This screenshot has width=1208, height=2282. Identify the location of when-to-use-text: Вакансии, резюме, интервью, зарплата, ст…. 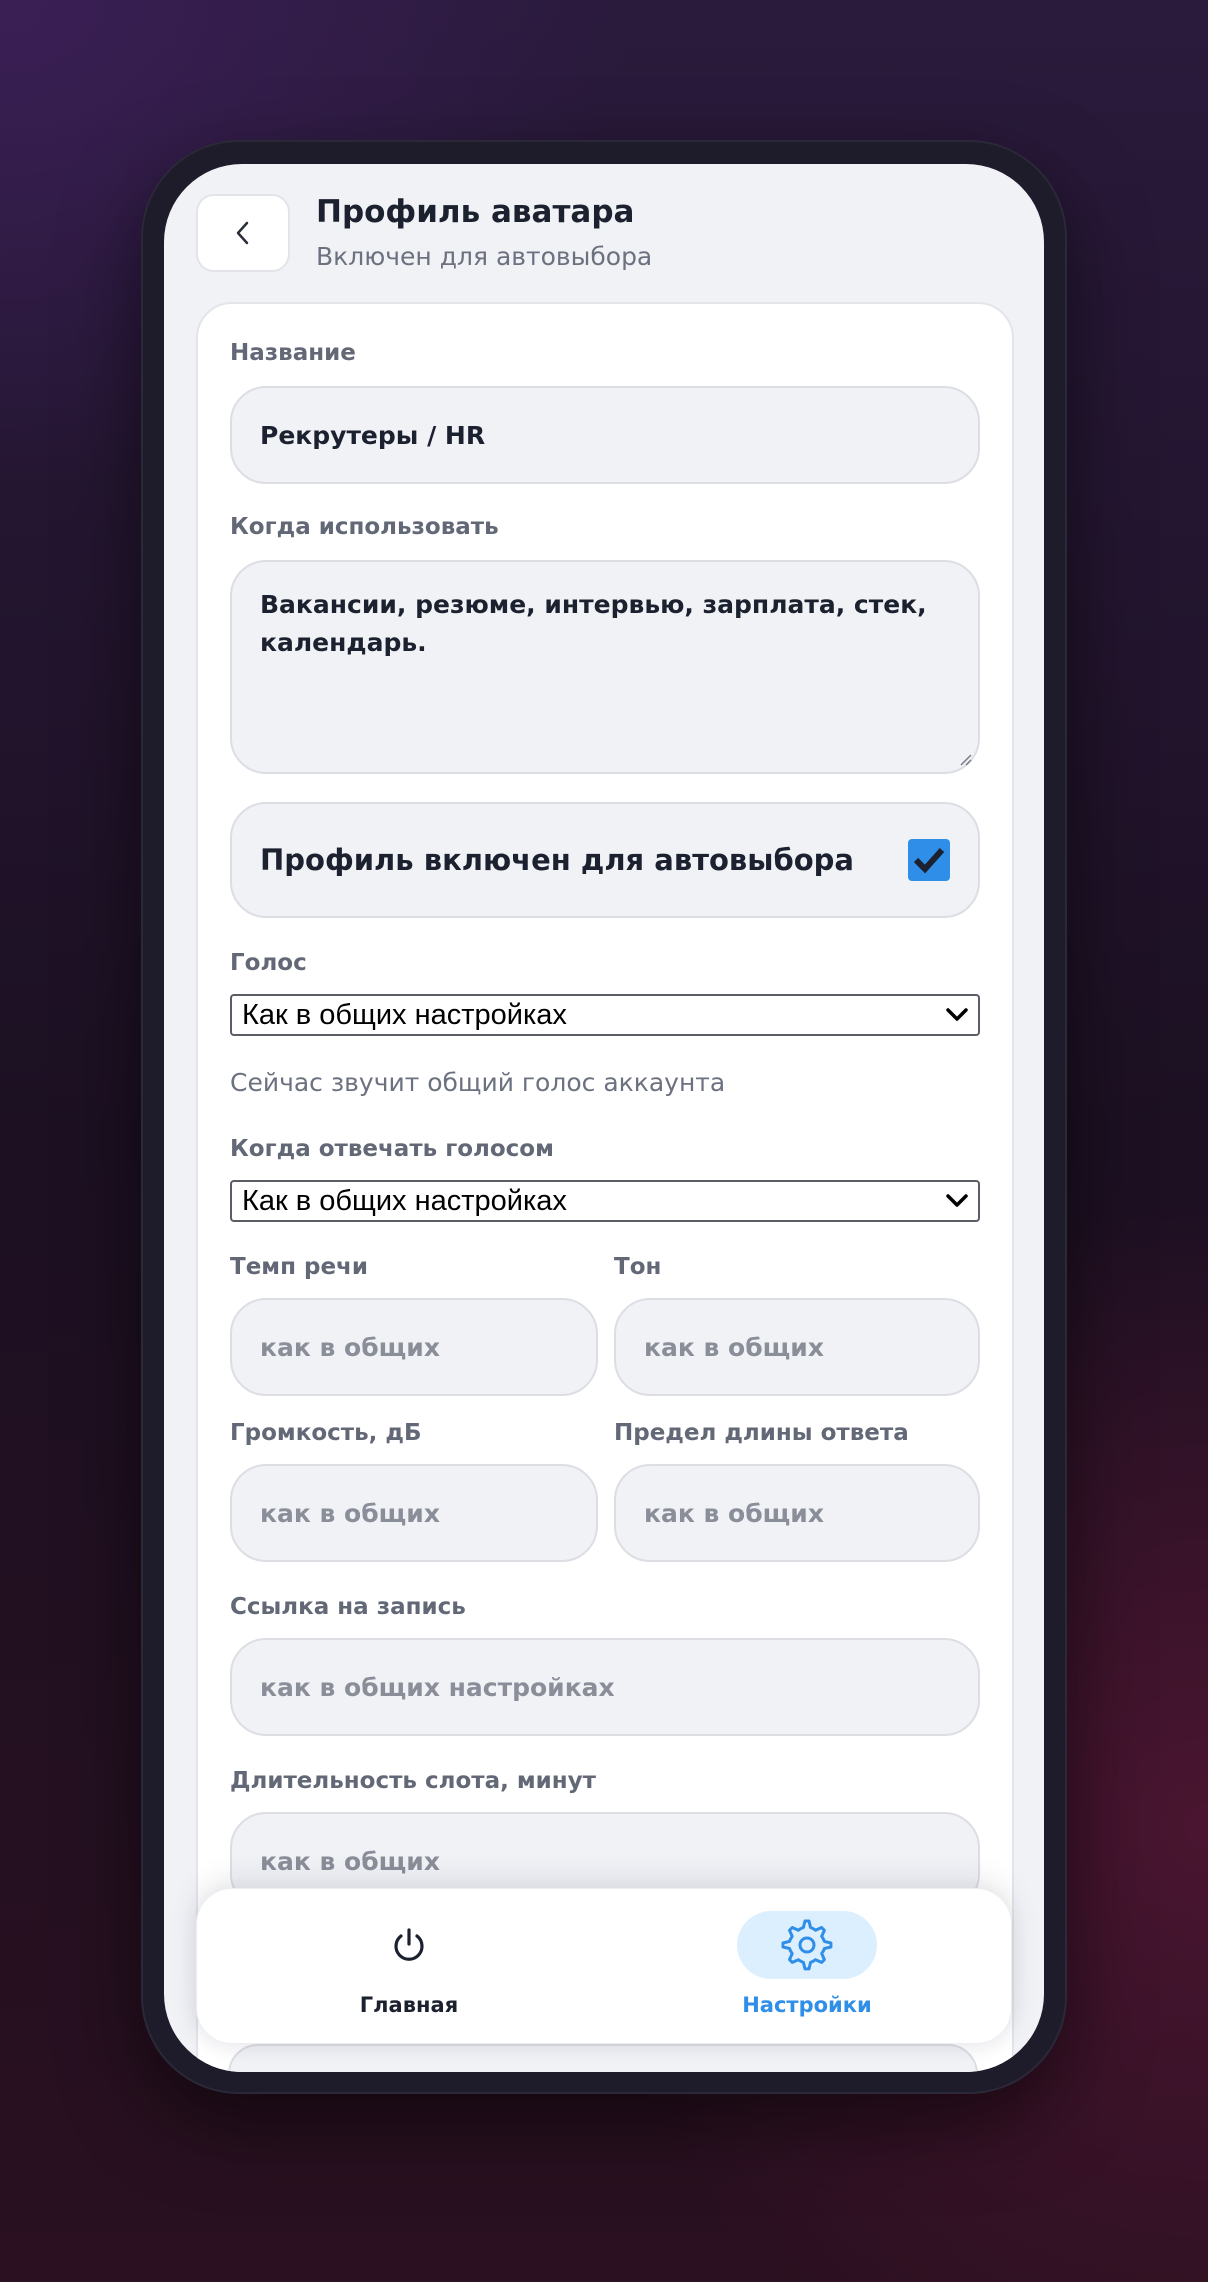
(593, 623).